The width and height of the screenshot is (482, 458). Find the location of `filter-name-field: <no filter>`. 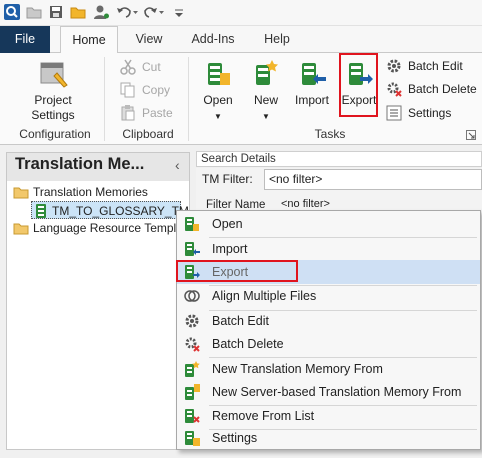

filter-name-field: <no filter> is located at coordinates (379, 204).